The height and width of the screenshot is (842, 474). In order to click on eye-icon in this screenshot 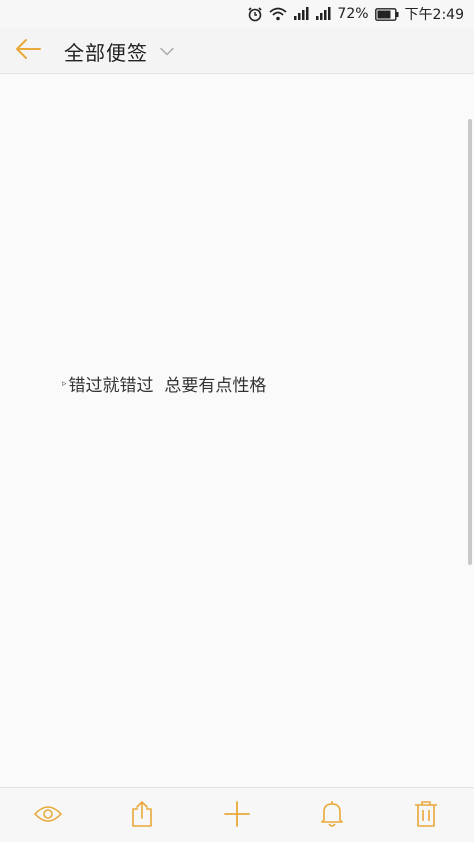, I will do `click(48, 816)`.